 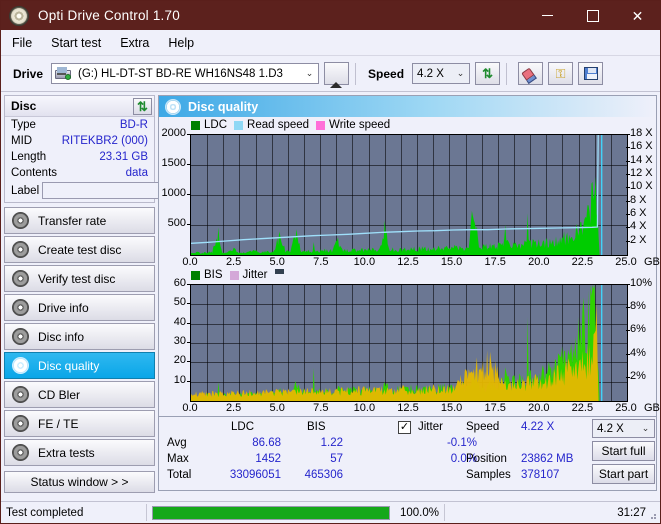 What do you see at coordinates (179, 360) in the screenshot?
I see `y-tick-label: 20` at bounding box center [179, 360].